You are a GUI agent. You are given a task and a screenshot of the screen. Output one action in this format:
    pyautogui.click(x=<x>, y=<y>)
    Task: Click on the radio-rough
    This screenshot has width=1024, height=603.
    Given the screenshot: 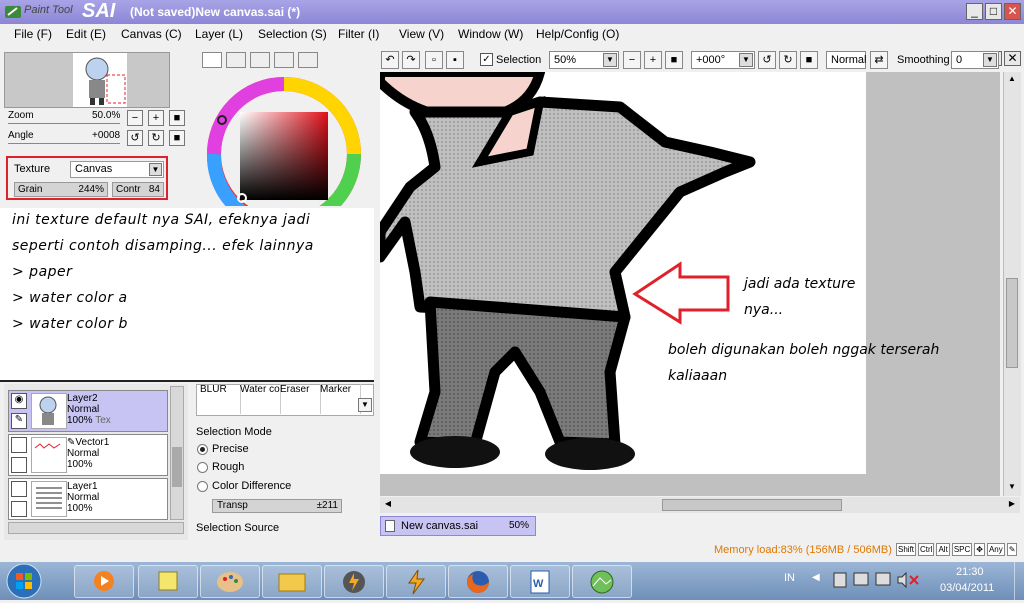 What is the action you would take?
    pyautogui.click(x=202, y=467)
    